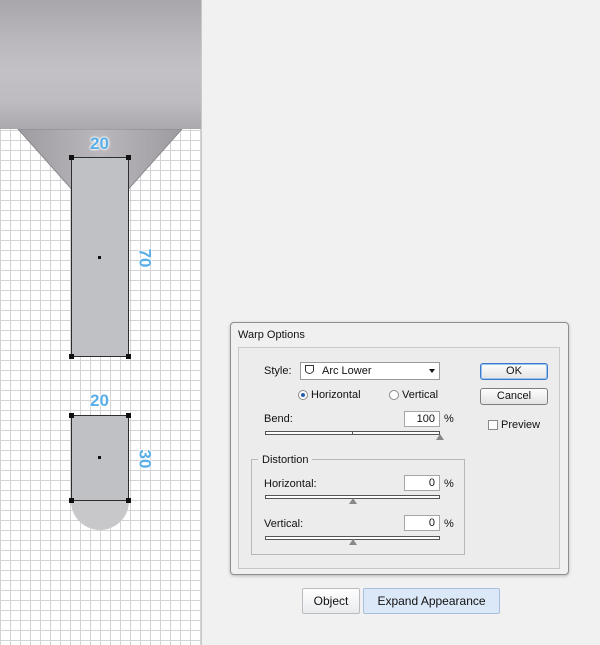 The image size is (600, 645). I want to click on style-label: Style:, so click(278, 371).